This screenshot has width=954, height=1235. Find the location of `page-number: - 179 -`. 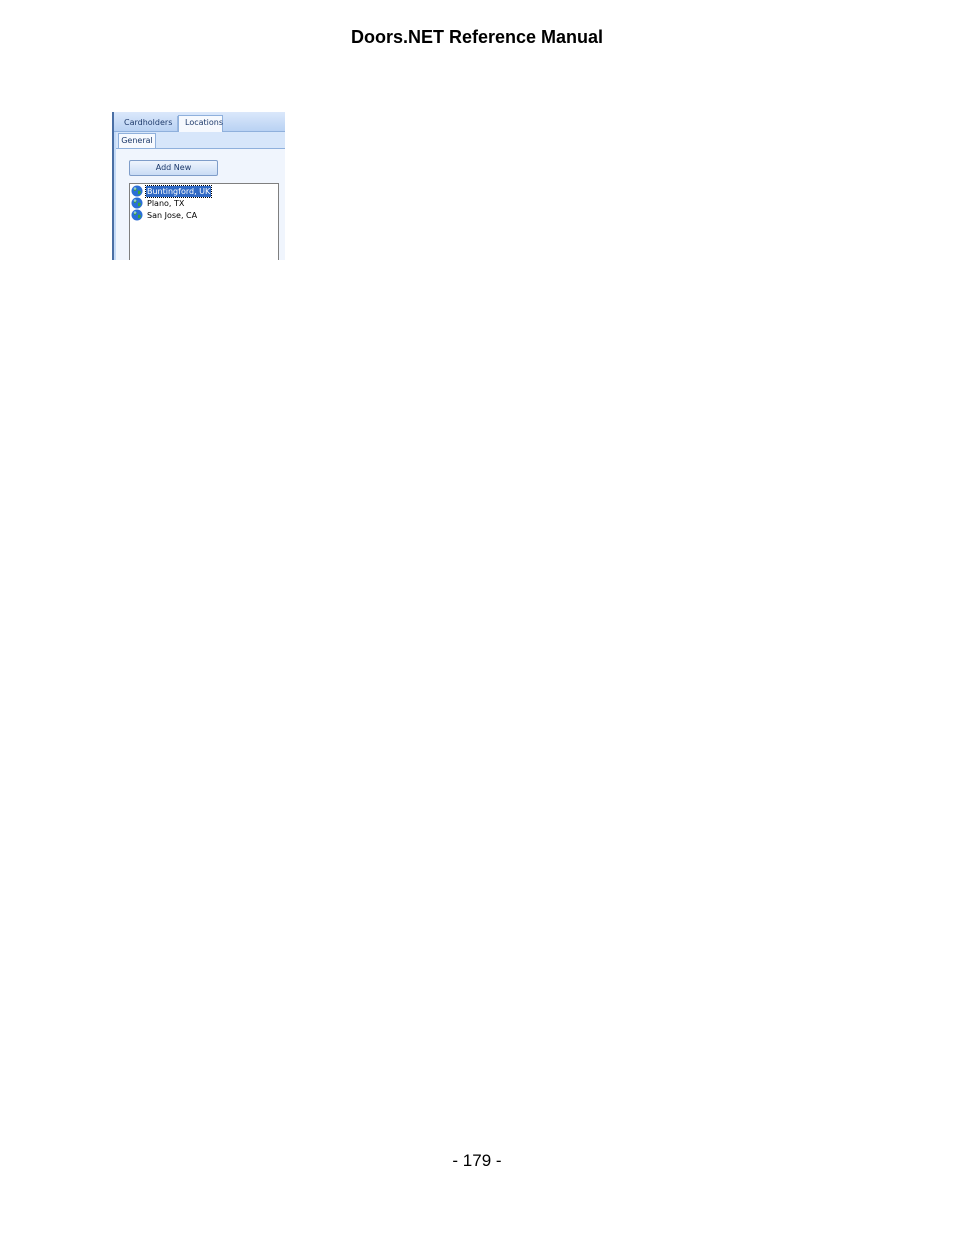

page-number: - 179 - is located at coordinates (477, 1160).